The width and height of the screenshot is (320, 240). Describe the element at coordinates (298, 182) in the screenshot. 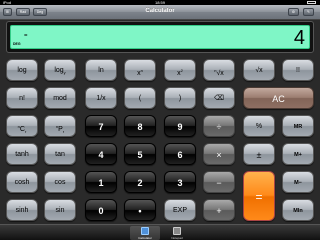

I see `memory-subtract-key: M−` at that location.